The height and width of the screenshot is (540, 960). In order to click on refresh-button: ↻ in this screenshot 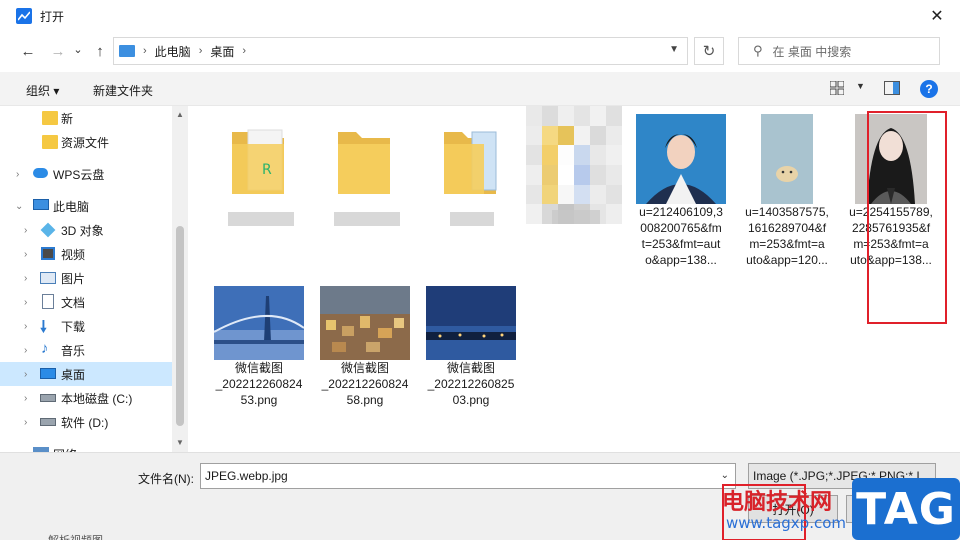, I will do `click(709, 51)`.